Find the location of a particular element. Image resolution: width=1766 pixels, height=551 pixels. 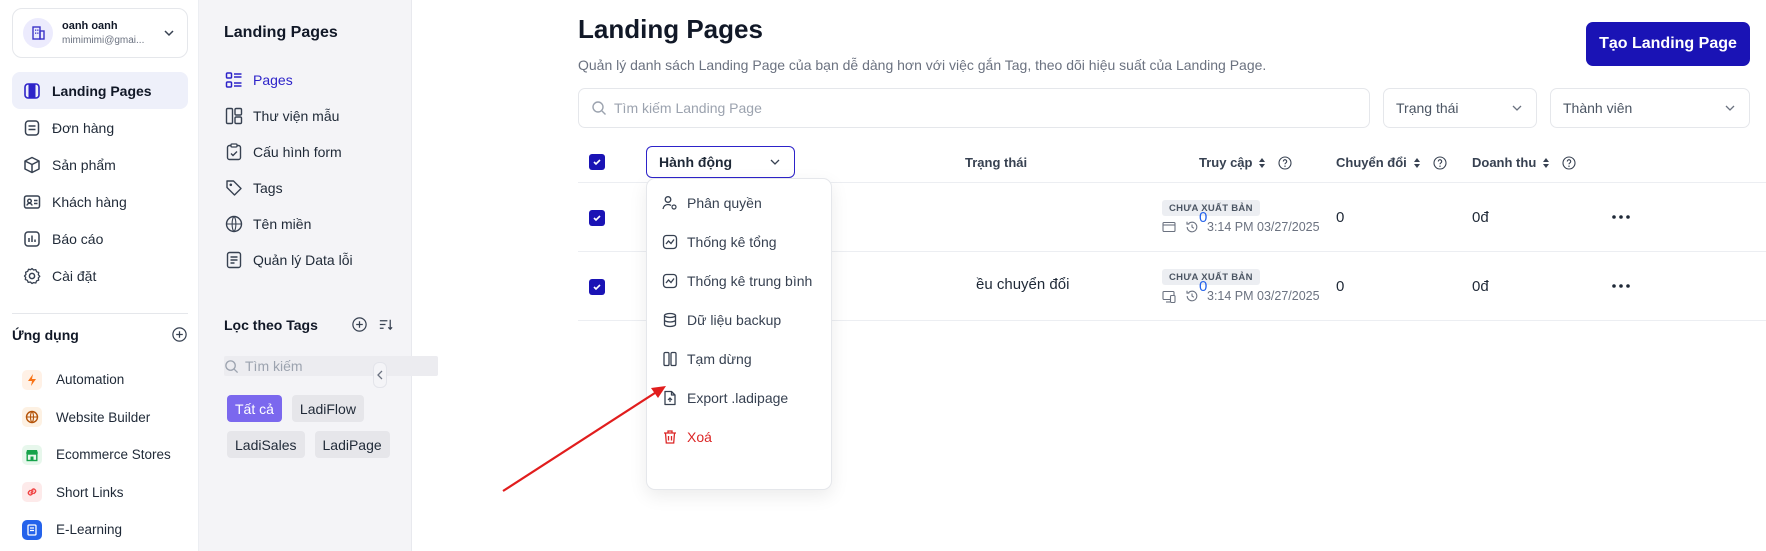

nav-item-orders: Đơn hàng is located at coordinates (100, 127).